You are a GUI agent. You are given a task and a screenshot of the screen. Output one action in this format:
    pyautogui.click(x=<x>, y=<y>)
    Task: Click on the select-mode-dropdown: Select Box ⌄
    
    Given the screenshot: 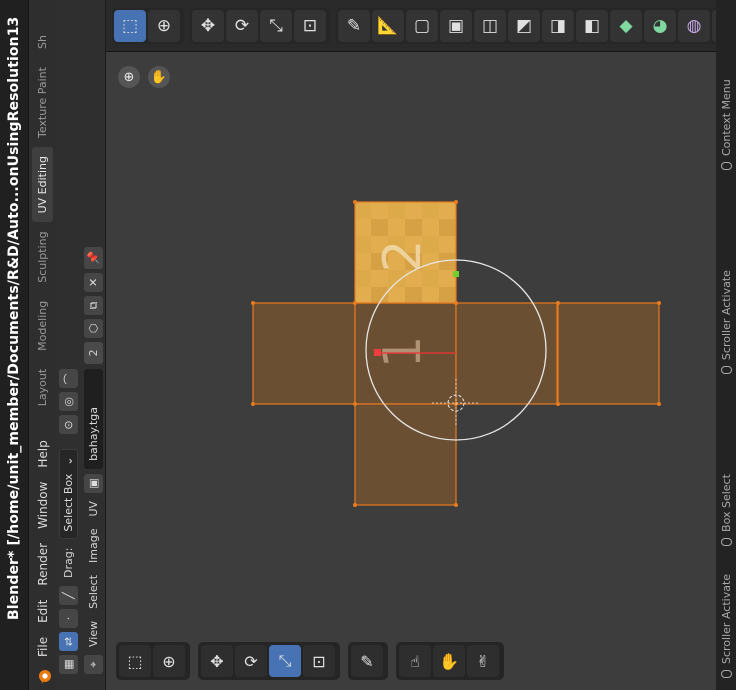 What is the action you would take?
    pyautogui.click(x=68, y=494)
    